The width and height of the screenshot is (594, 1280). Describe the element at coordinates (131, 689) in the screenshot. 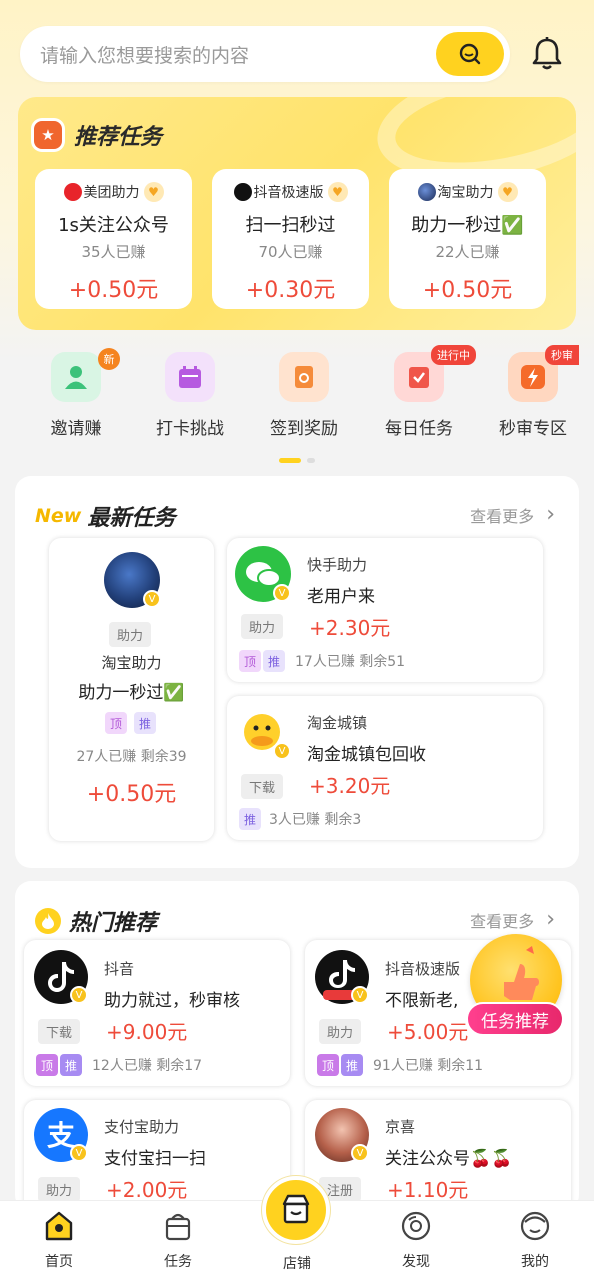

I see `task-card: V 助力 淘宝助力 助力一秒过✅ 顶 推 27人已赚 剩余39 +0.50元` at that location.